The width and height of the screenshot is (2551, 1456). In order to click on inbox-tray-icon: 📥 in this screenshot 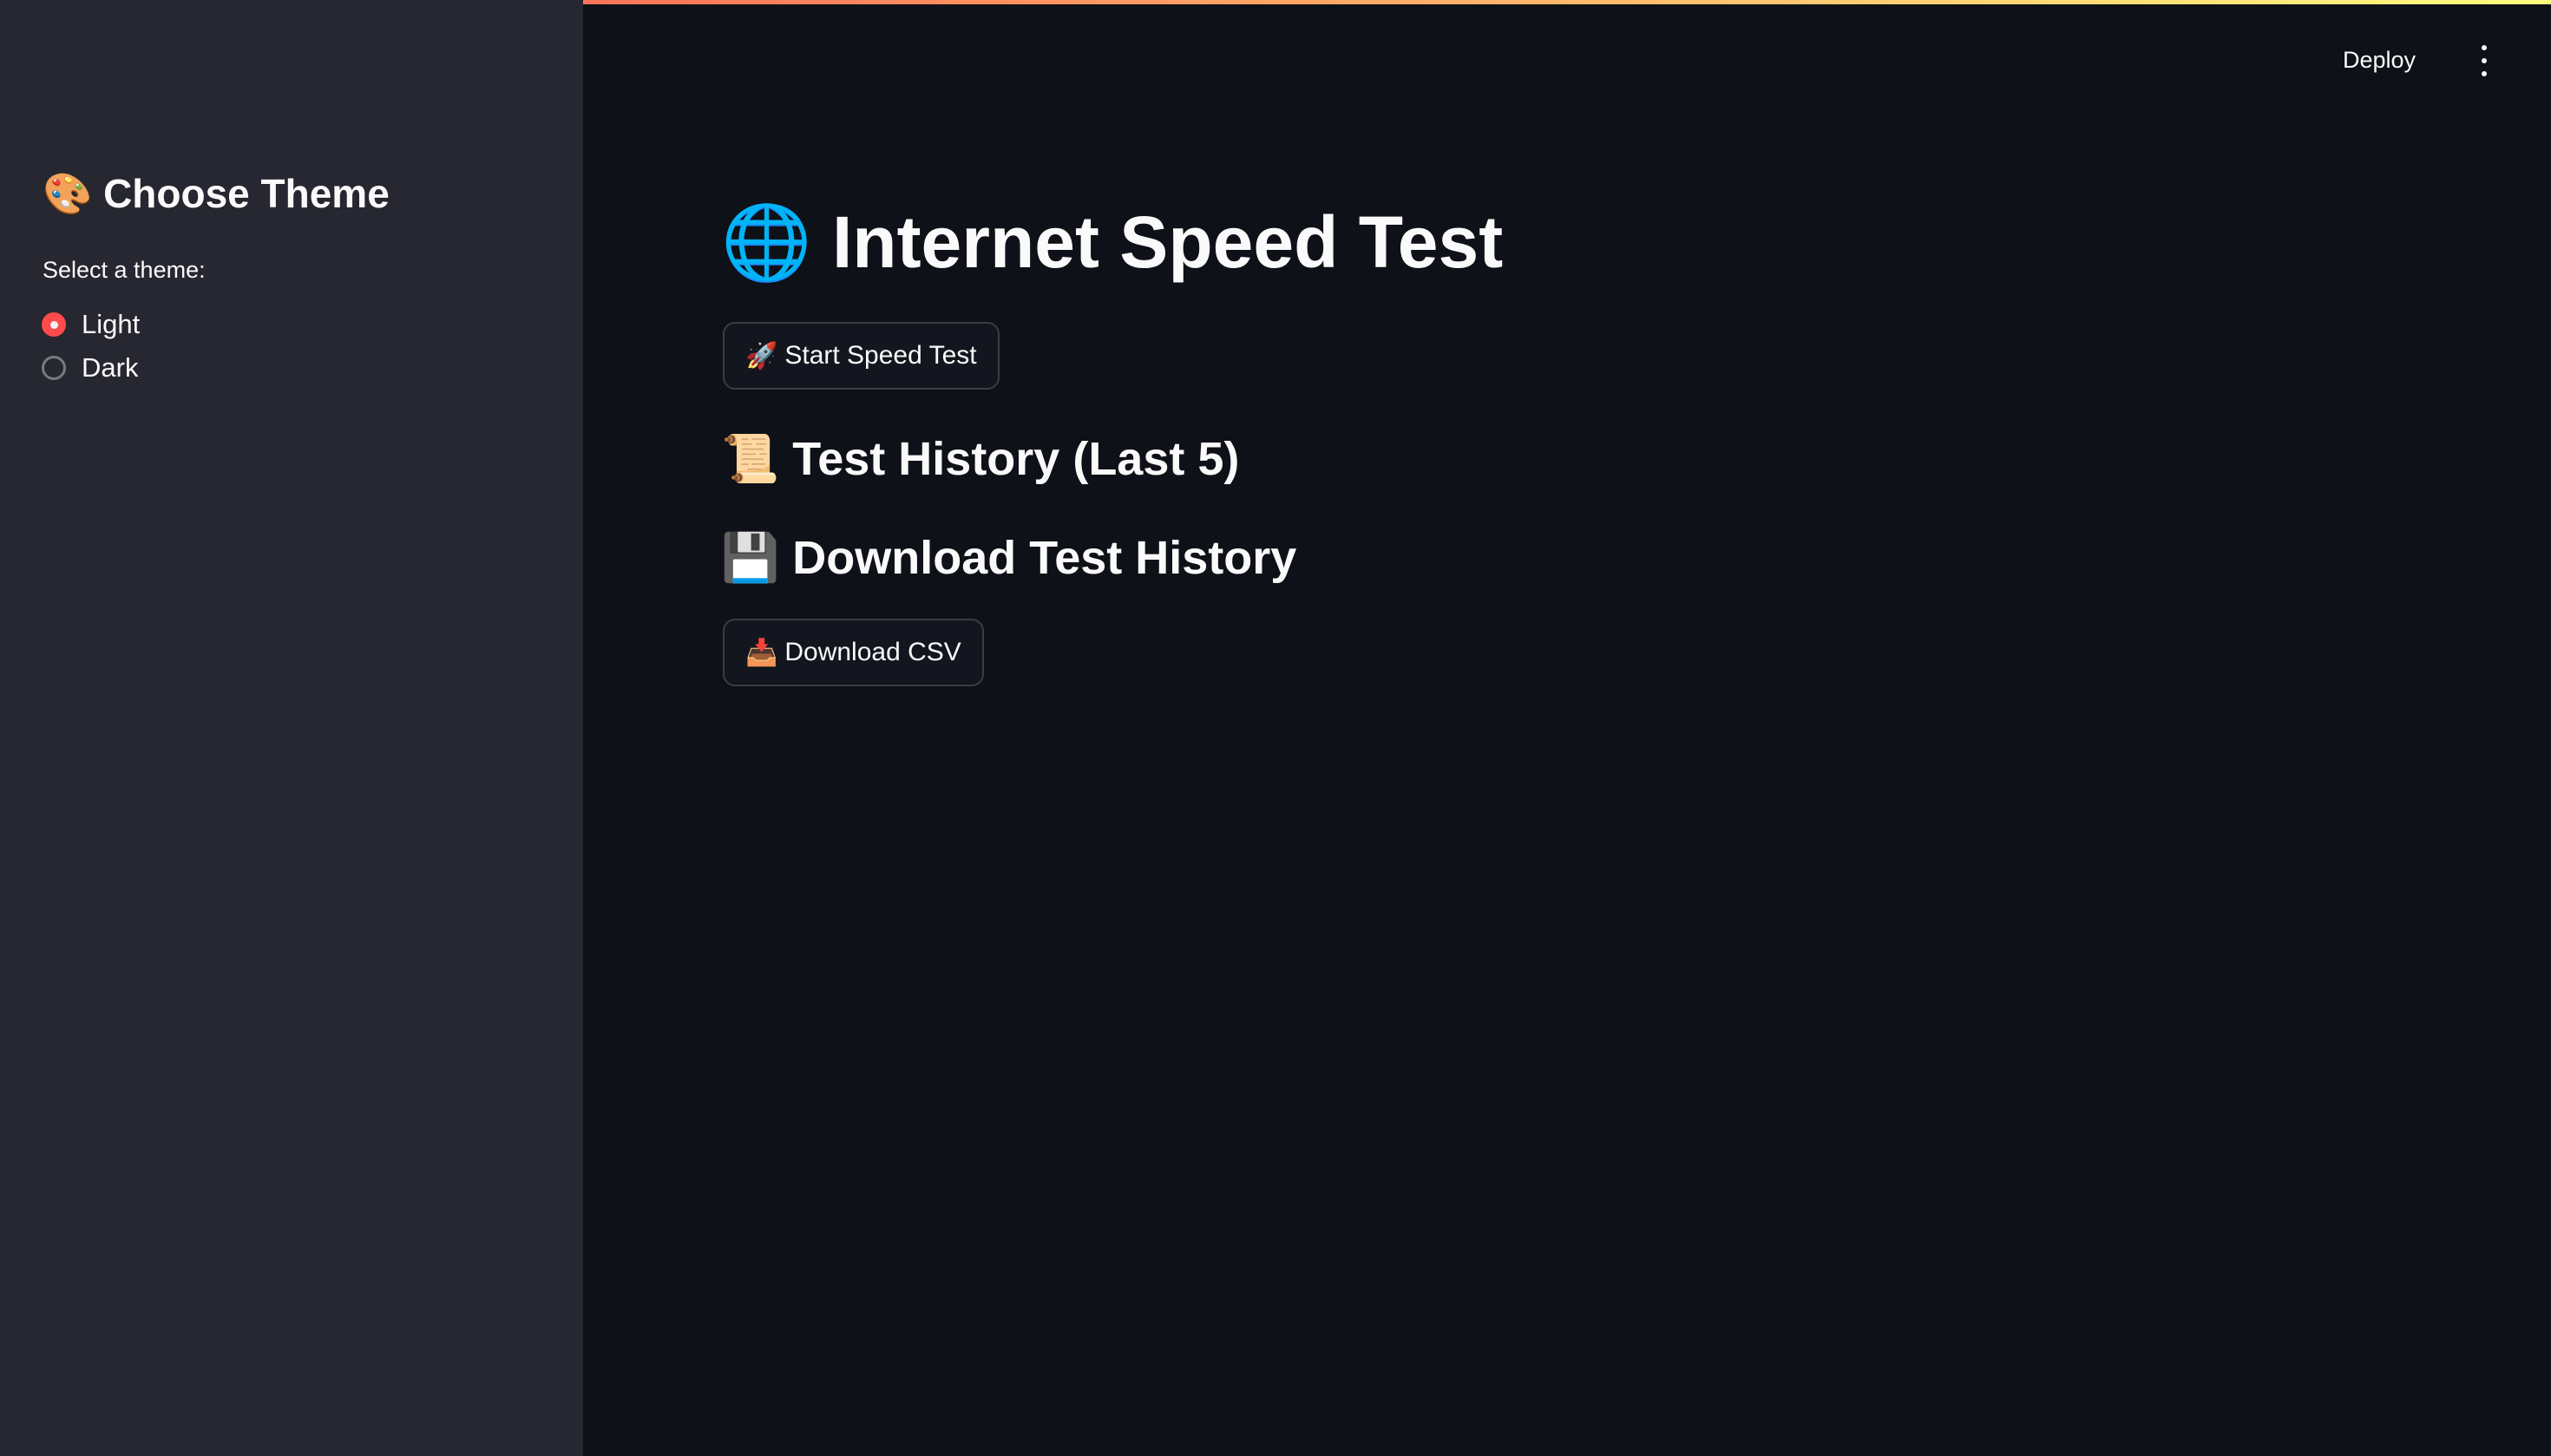, I will do `click(761, 652)`.